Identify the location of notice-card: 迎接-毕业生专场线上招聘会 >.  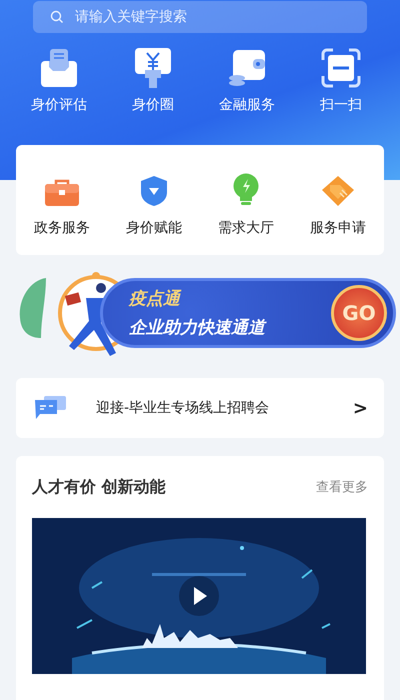
(200, 408).